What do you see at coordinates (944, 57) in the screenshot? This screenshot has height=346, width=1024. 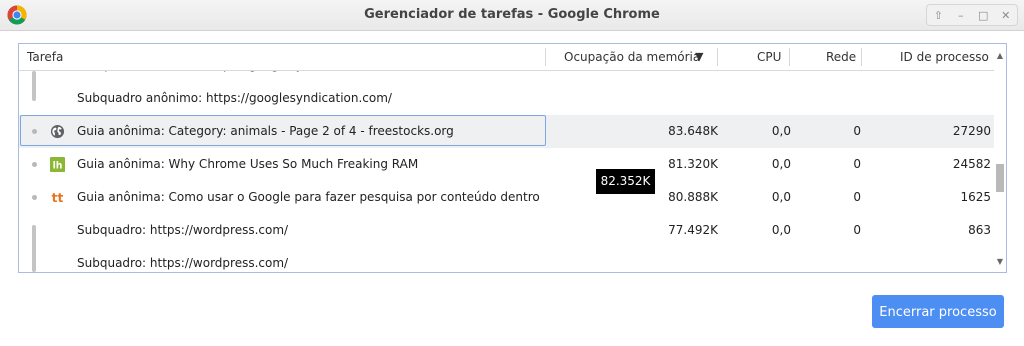 I see `column-header-pid: ID de processo` at bounding box center [944, 57].